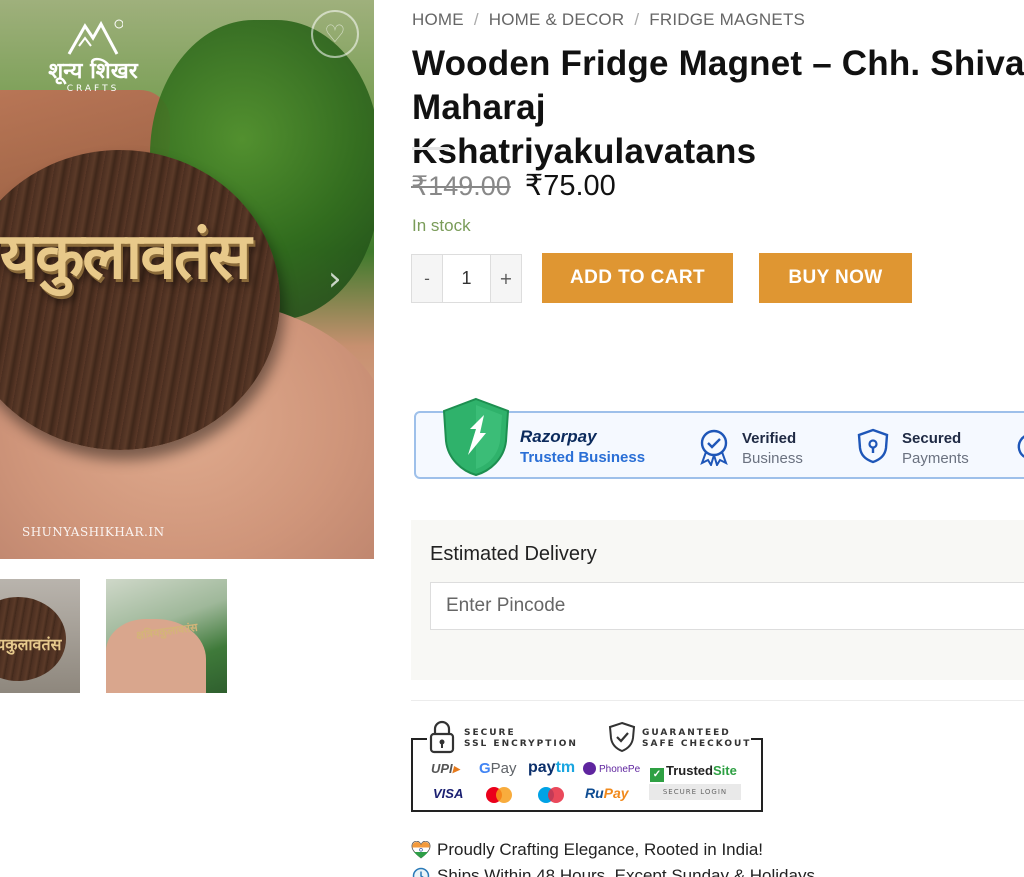 This screenshot has width=1024, height=877. Describe the element at coordinates (419, 739) in the screenshot. I see `badge-frame-top-left` at that location.